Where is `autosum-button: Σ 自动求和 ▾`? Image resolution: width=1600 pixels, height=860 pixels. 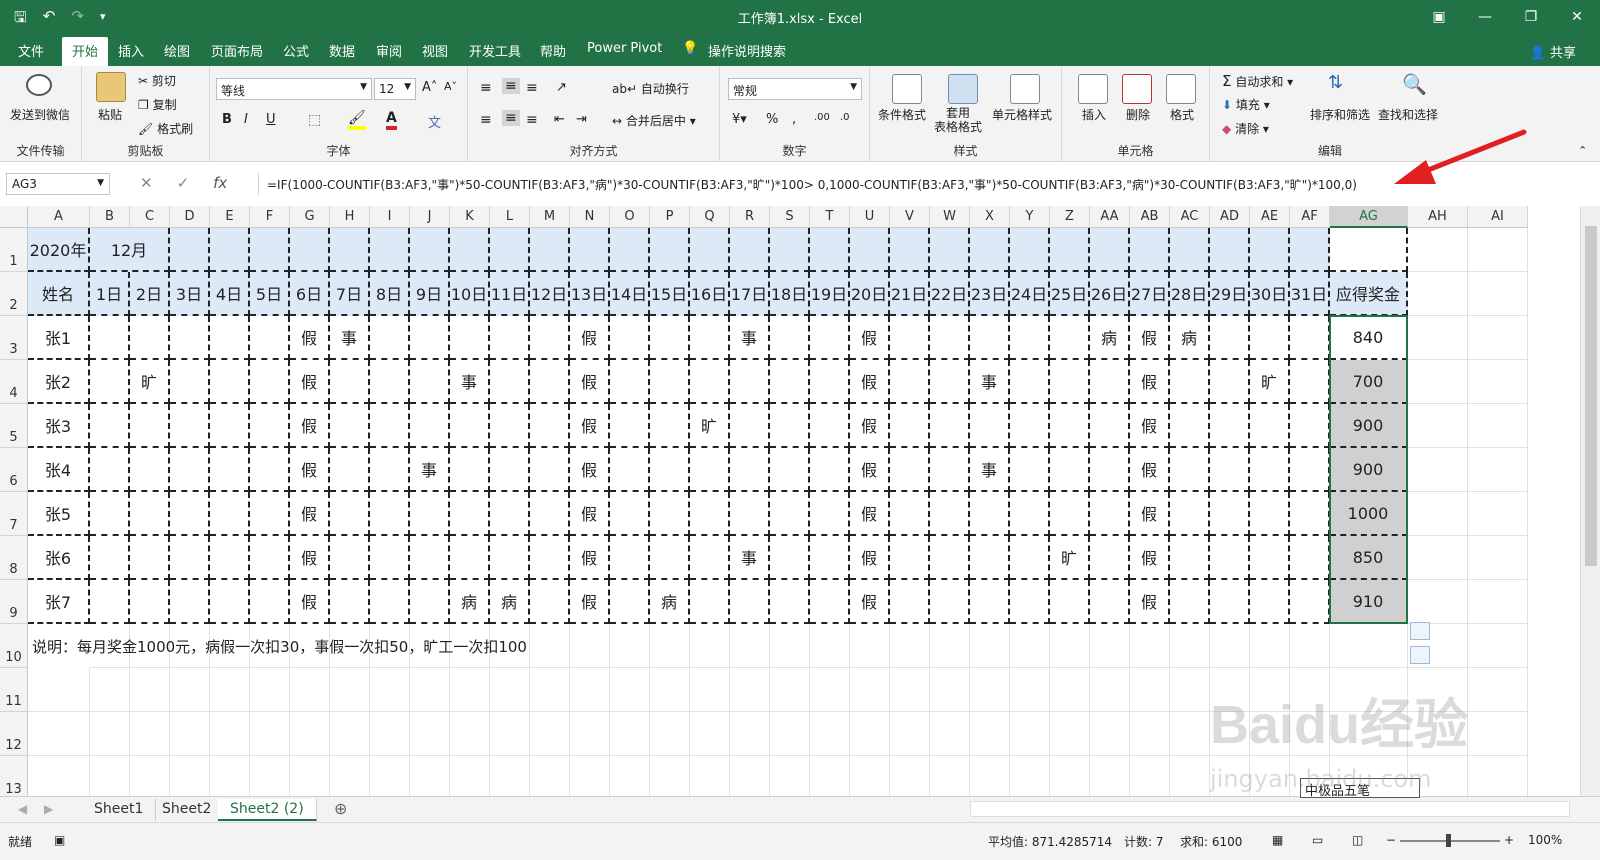 autosum-button: Σ 自动求和 ▾ is located at coordinates (1257, 81).